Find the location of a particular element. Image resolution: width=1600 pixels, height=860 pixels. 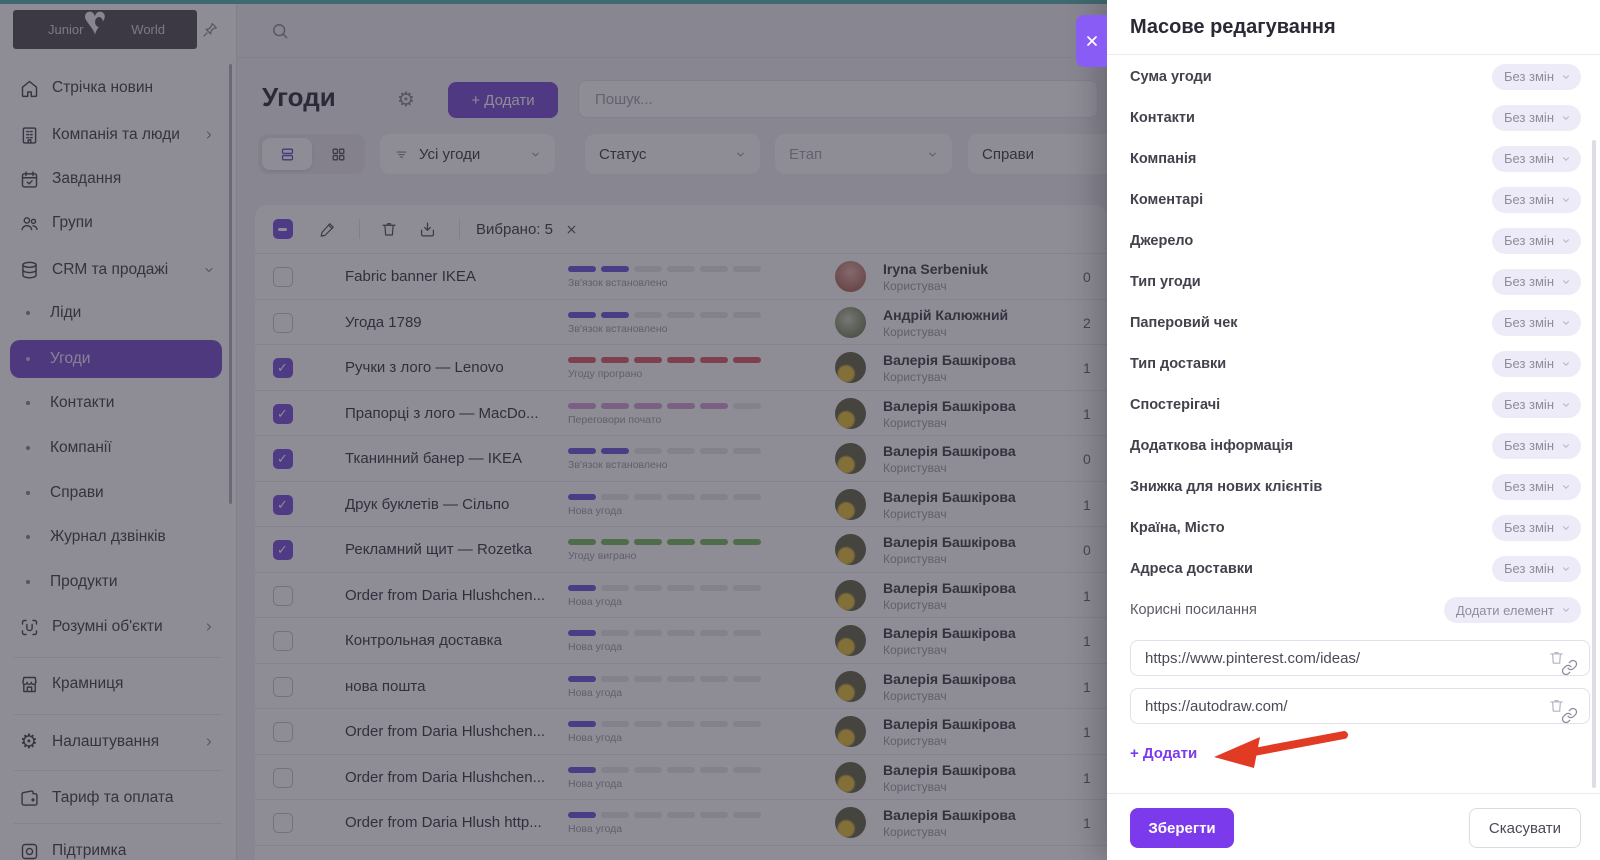

field-label: Джерело is located at coordinates (1162, 240).